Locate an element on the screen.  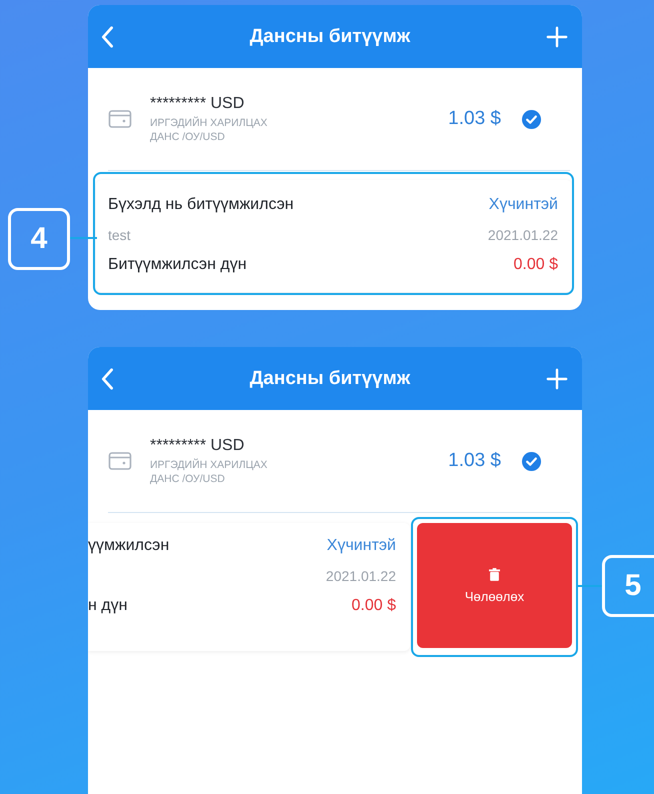
freeze-card: үүмжилсэн Хүчинтэй 2021.01.22 н дүн 0.00 $ is located at coordinates (249, 587).